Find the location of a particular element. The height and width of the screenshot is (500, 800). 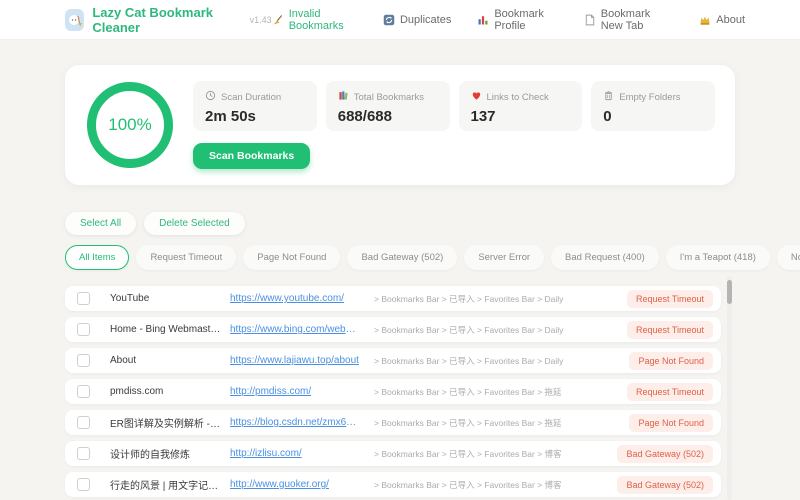

bookmark-url-link: http://www.guoker.org/ is located at coordinates (295, 484).